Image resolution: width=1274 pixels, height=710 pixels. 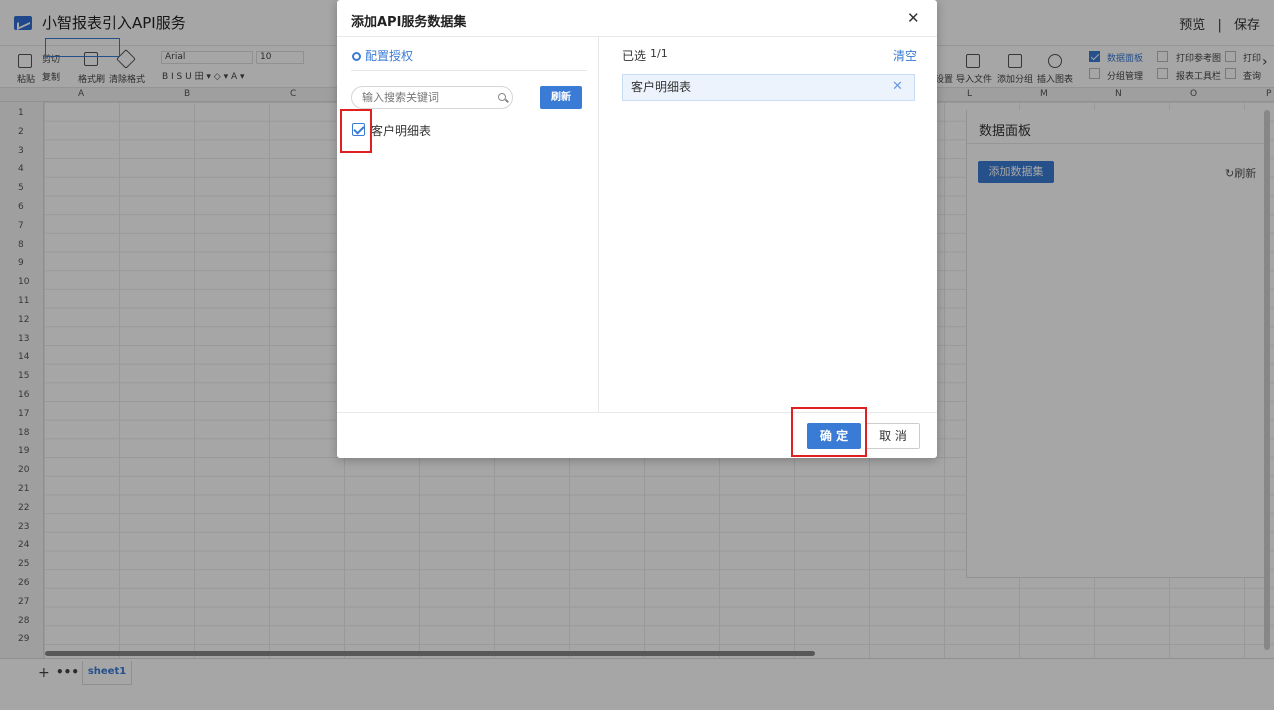 I want to click on search-icon, so click(x=502, y=97).